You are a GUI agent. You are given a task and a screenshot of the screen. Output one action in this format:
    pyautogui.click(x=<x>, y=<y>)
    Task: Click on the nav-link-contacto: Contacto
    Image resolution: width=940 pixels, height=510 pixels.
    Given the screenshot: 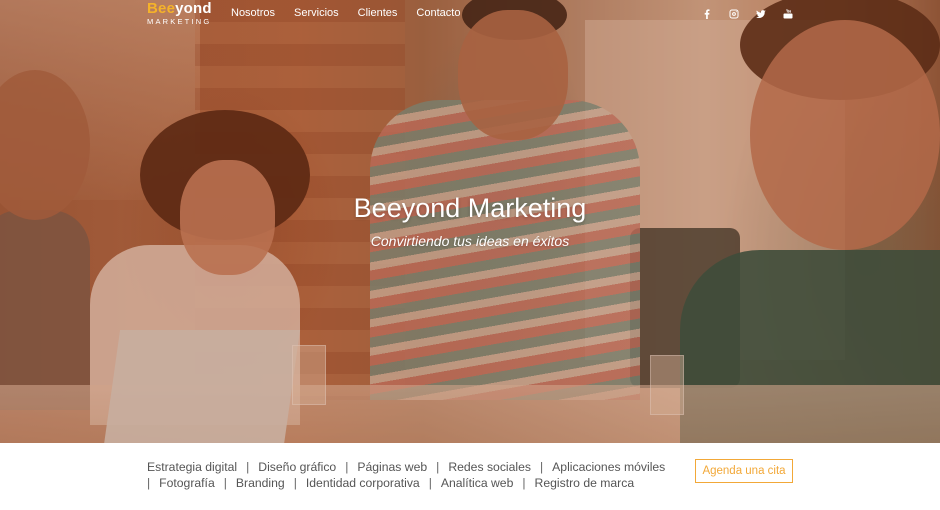 What is the action you would take?
    pyautogui.click(x=438, y=13)
    